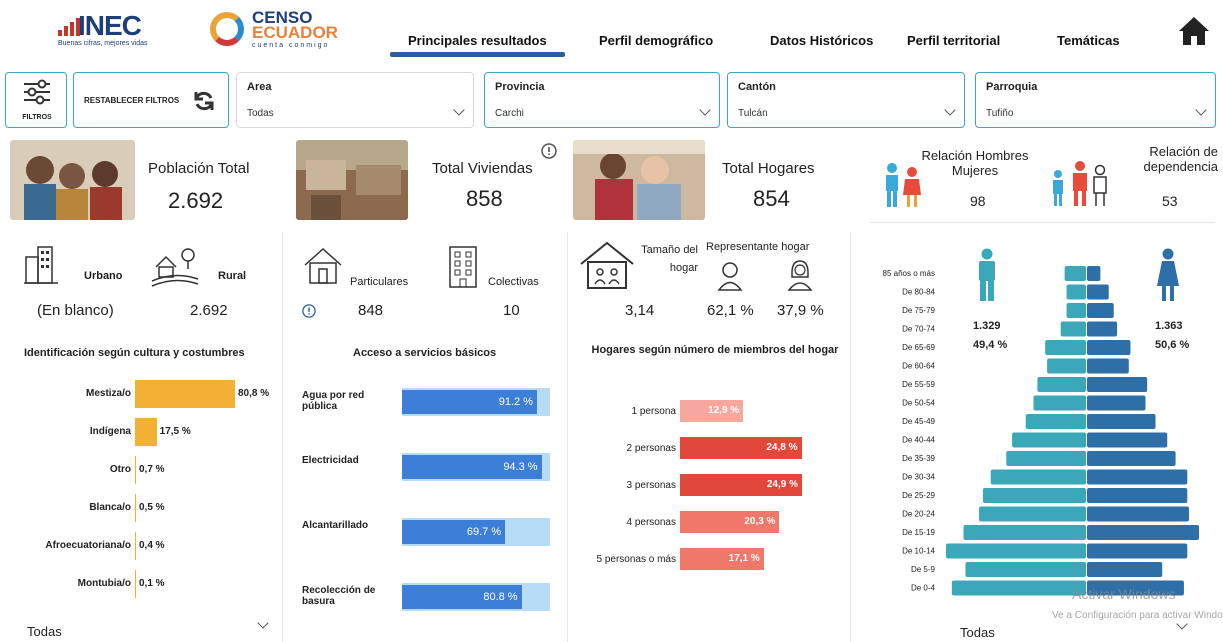 The width and height of the screenshot is (1223, 642). I want to click on filtros-button: FILTROS, so click(36, 100).